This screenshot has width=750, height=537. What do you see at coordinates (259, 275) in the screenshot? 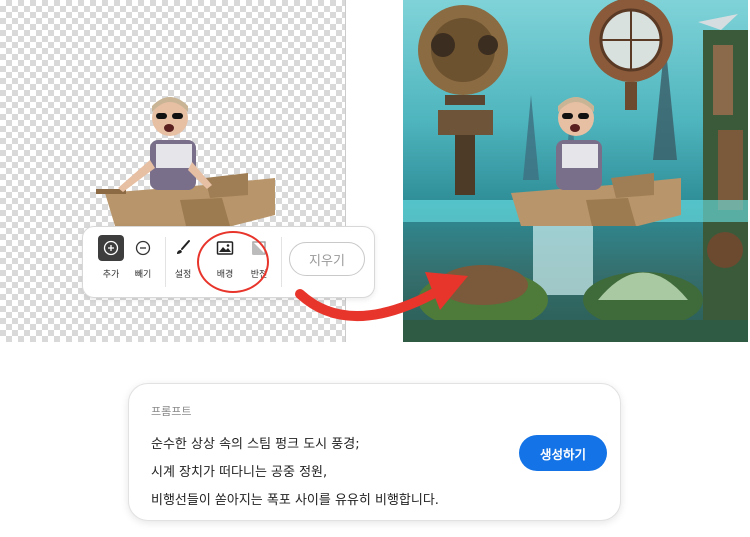
I see `invert-tool-label: 반전` at bounding box center [259, 275].